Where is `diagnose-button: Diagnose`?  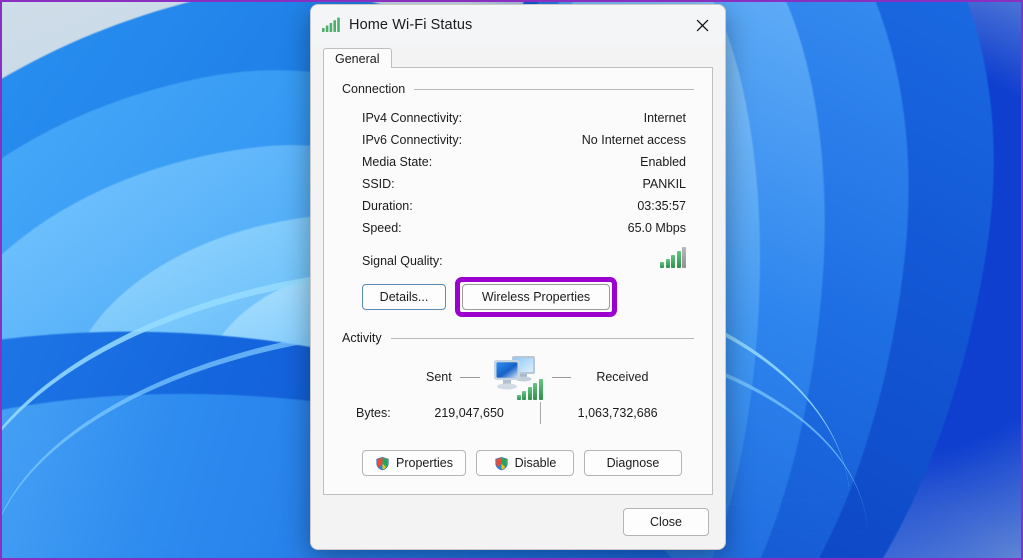
diagnose-button: Diagnose is located at coordinates (632, 463).